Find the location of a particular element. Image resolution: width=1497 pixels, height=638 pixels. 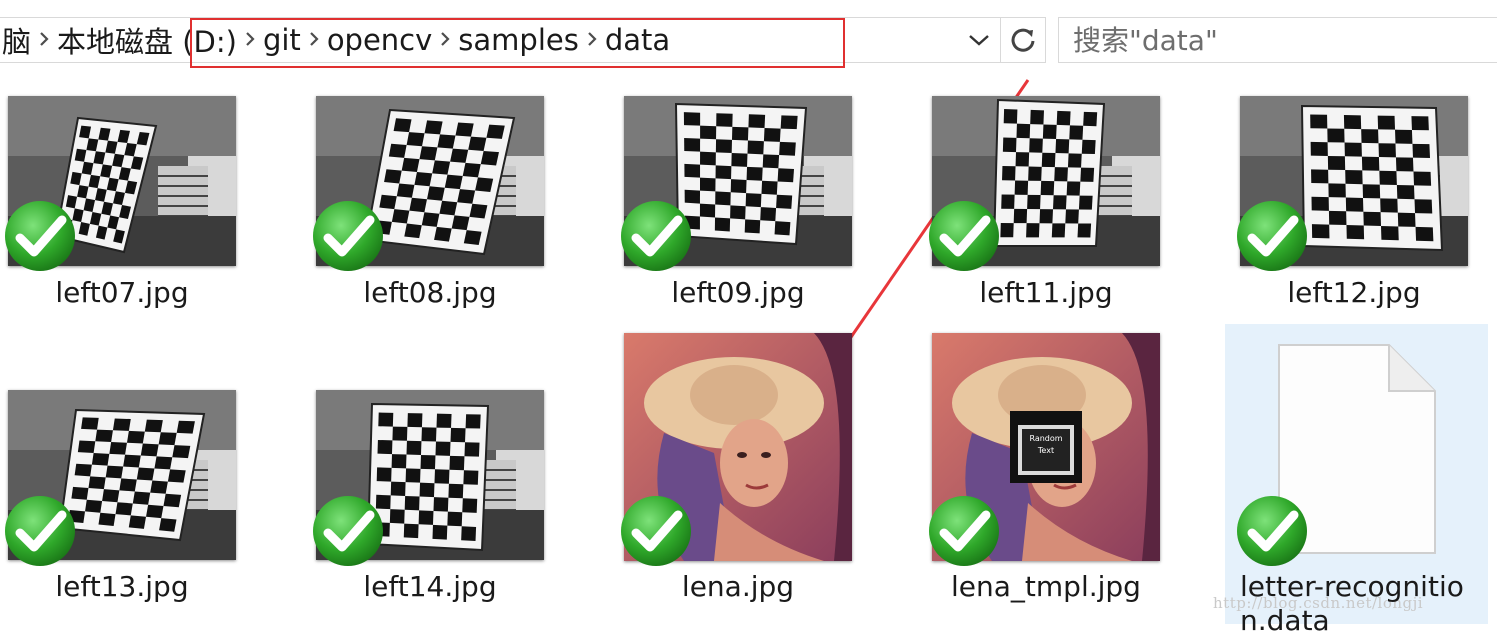

file-name-label: lena_tmpl.jpg is located at coordinates (1046, 586).